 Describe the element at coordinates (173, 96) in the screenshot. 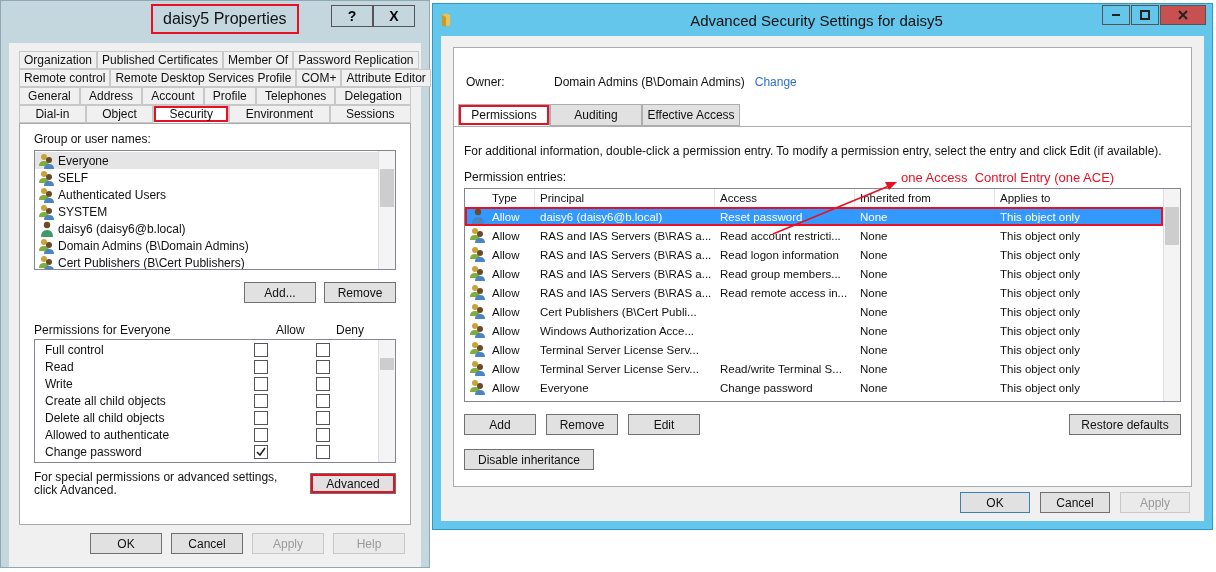

I see `tab: Account` at that location.